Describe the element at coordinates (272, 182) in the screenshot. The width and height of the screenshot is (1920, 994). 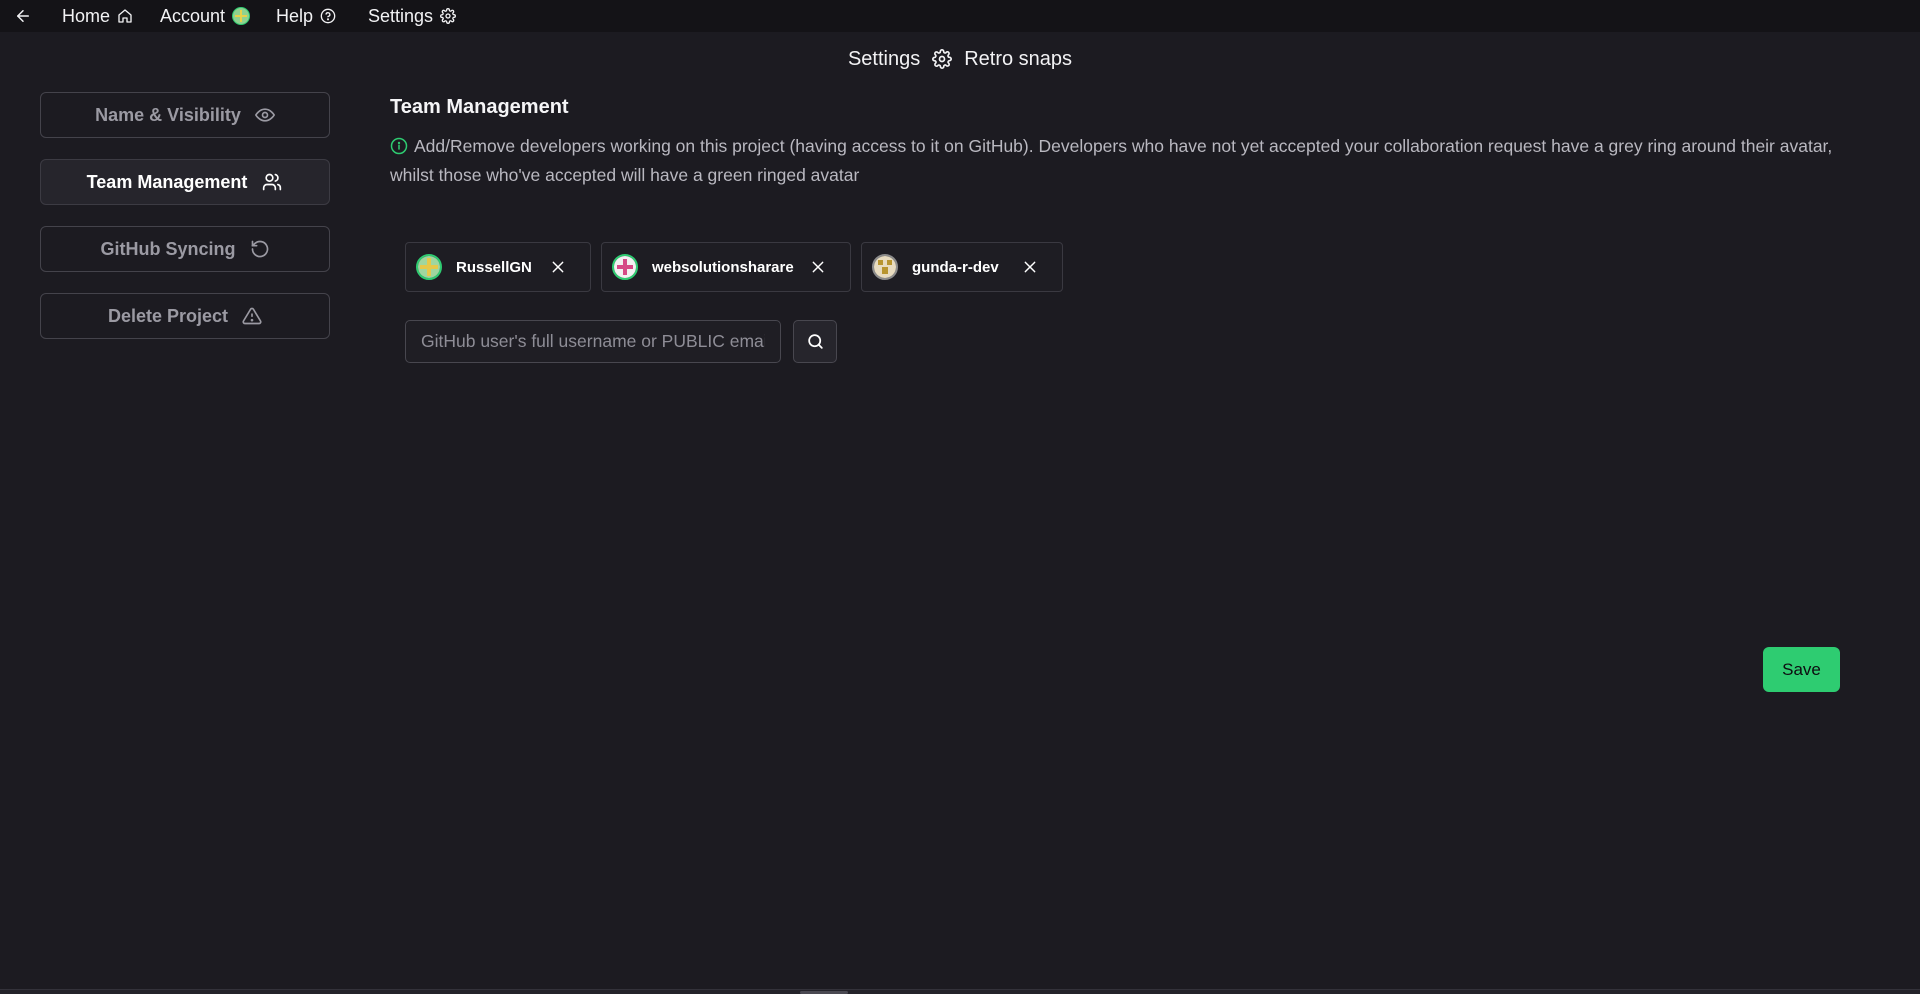
I see `users-icon` at that location.